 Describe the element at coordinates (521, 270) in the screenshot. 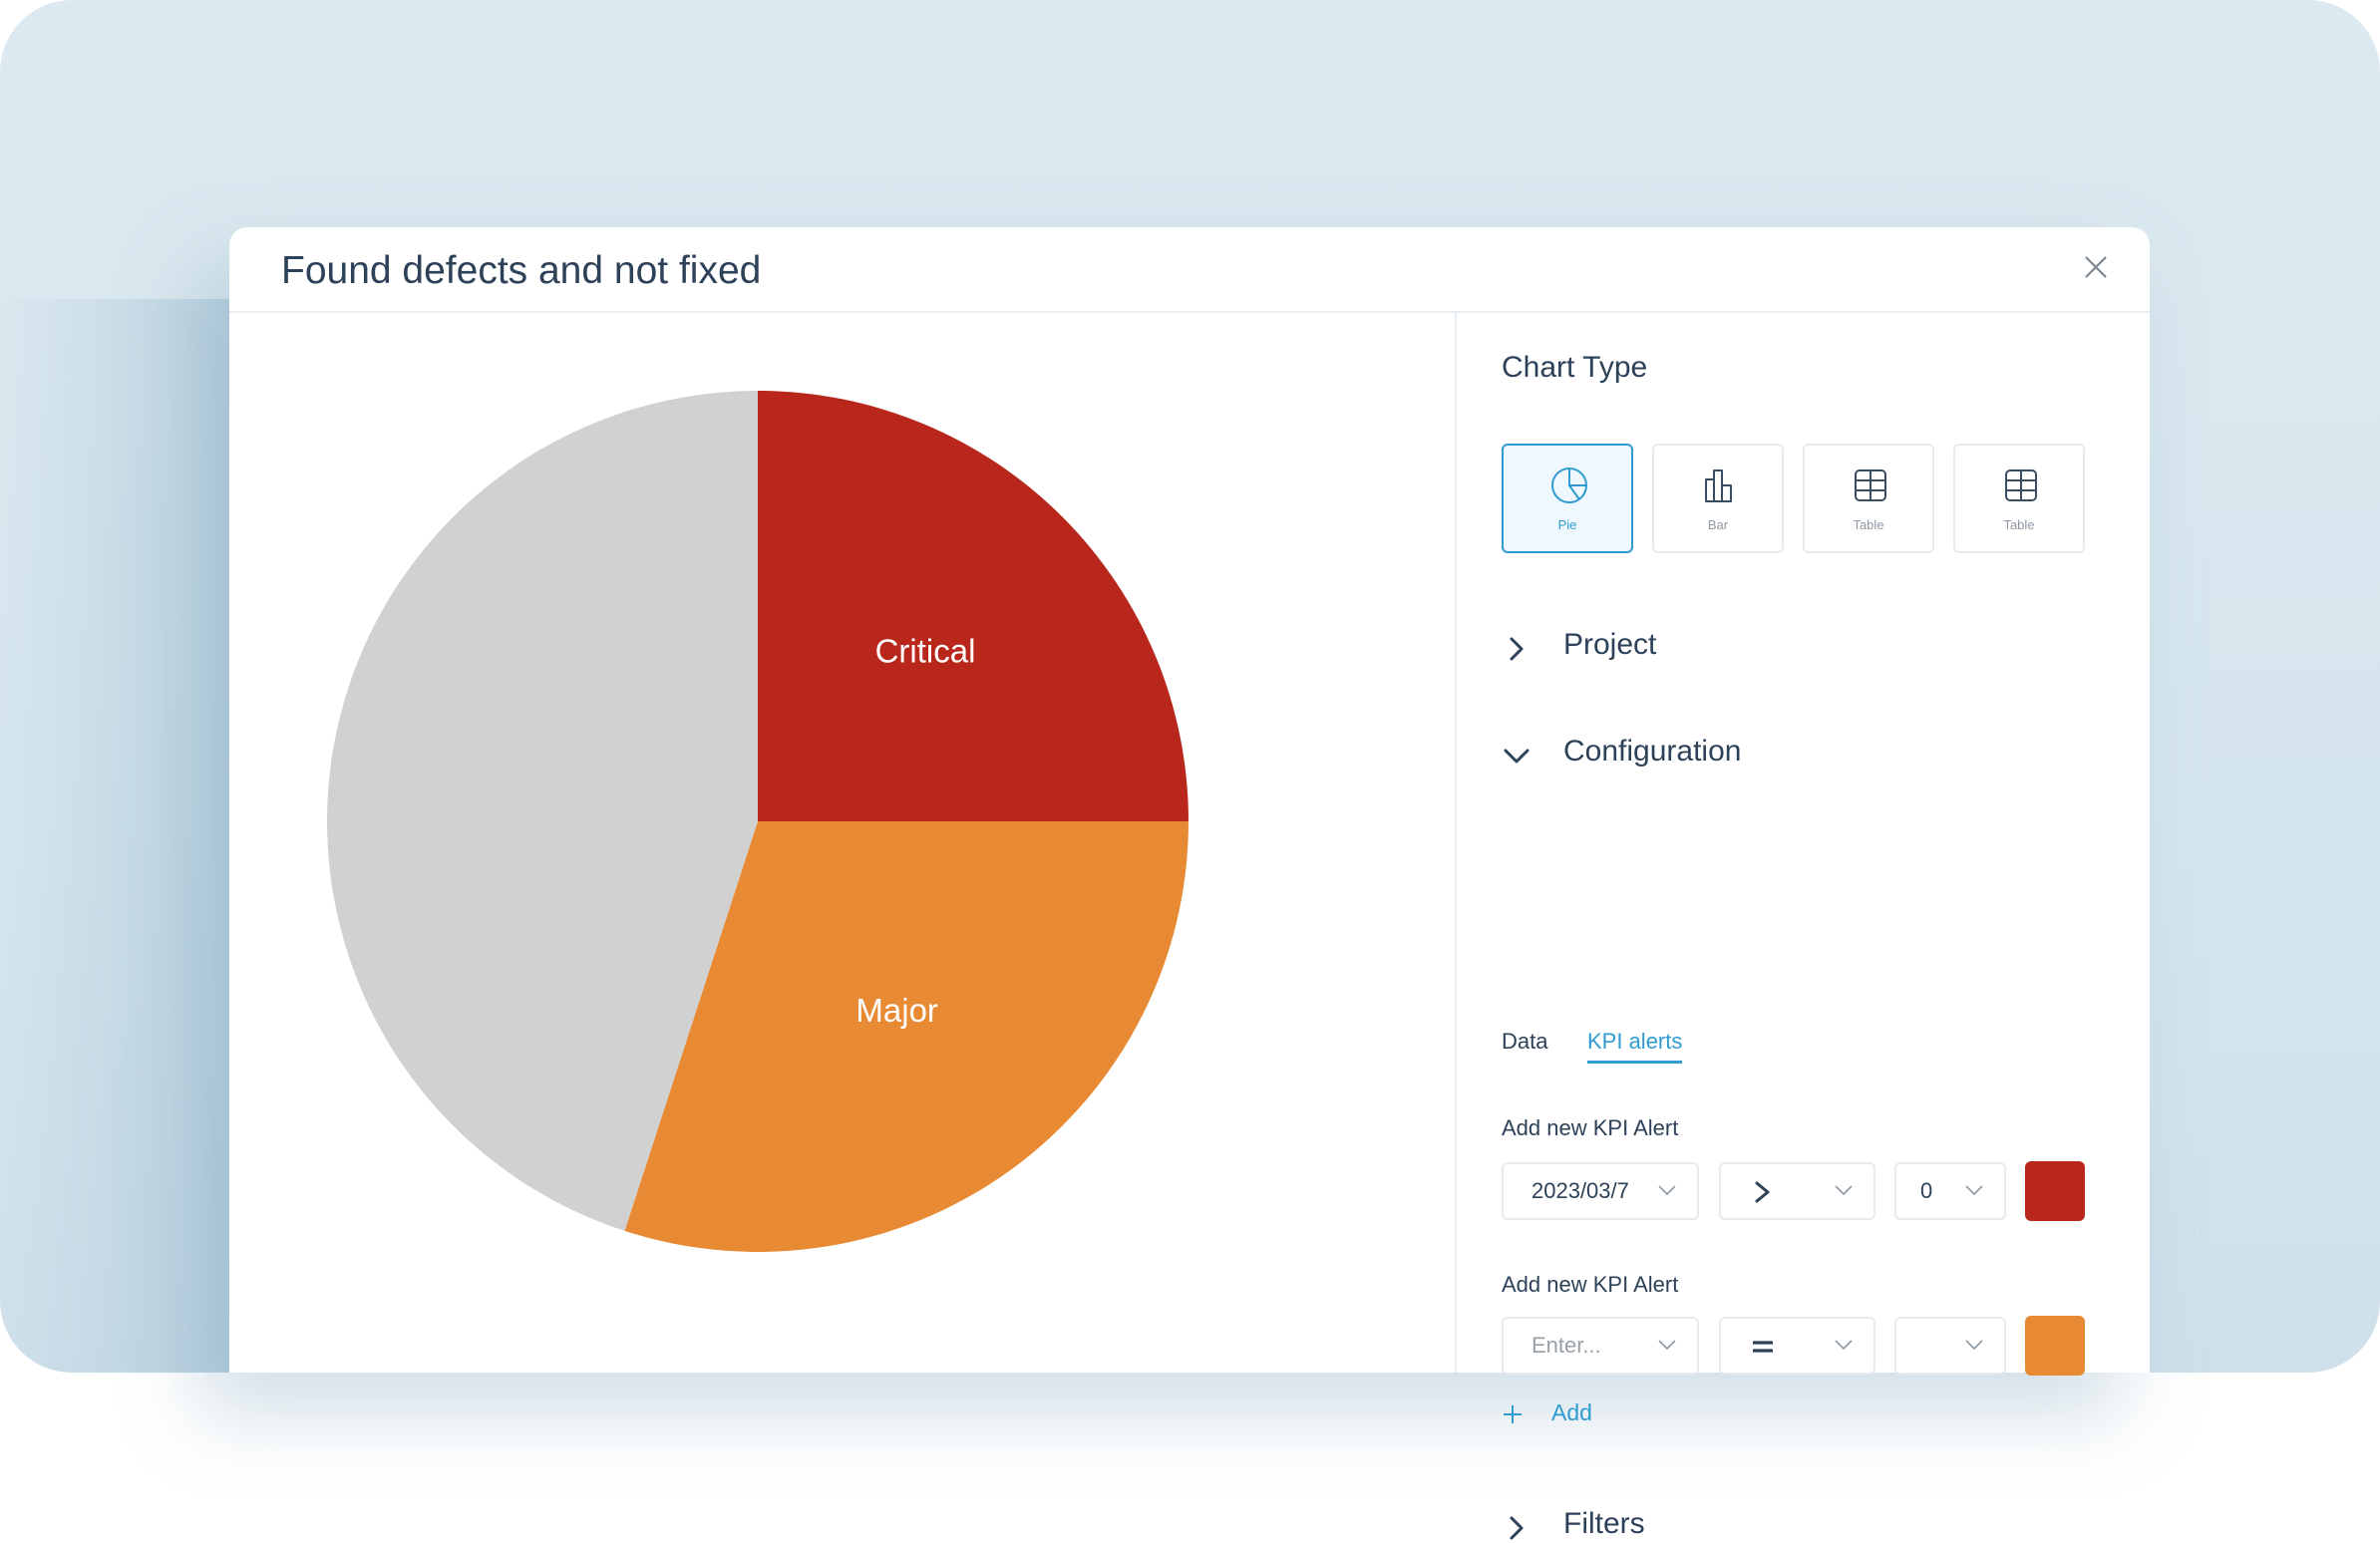

I see `modal-title: Found defects and not fixed` at that location.